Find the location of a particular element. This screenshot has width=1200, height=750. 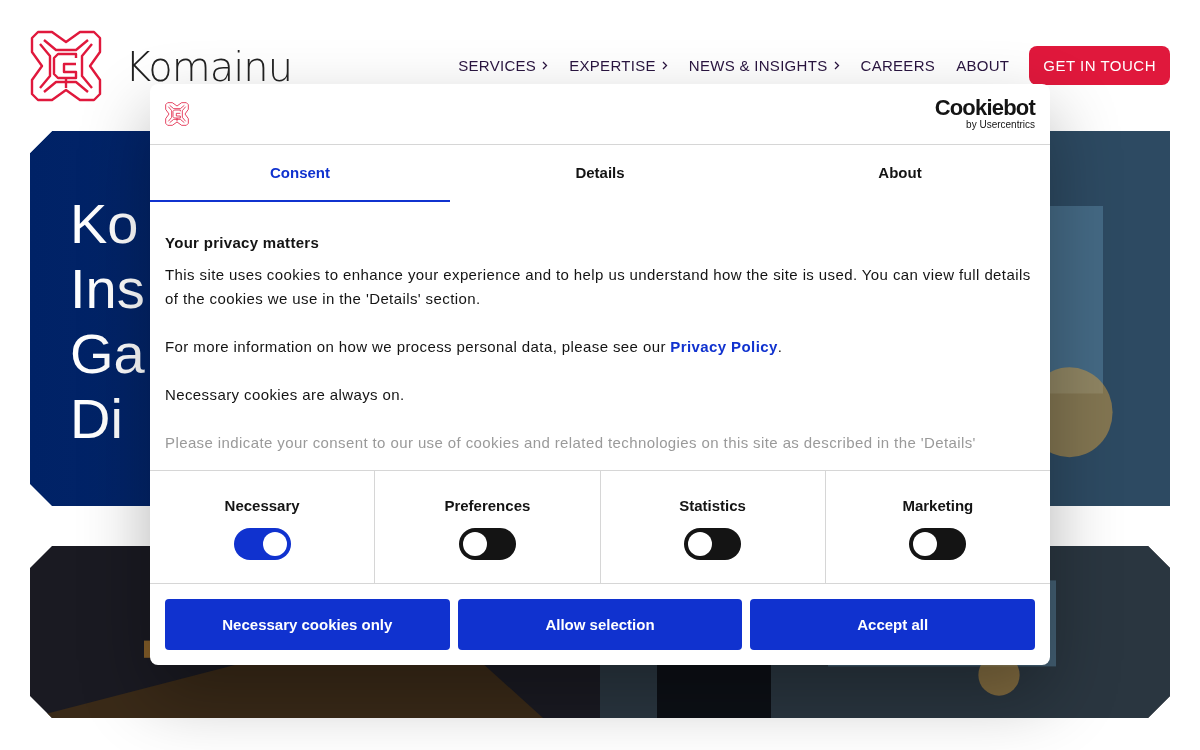

cookiebot-logo: Cookiebot is located at coordinates (984, 108).